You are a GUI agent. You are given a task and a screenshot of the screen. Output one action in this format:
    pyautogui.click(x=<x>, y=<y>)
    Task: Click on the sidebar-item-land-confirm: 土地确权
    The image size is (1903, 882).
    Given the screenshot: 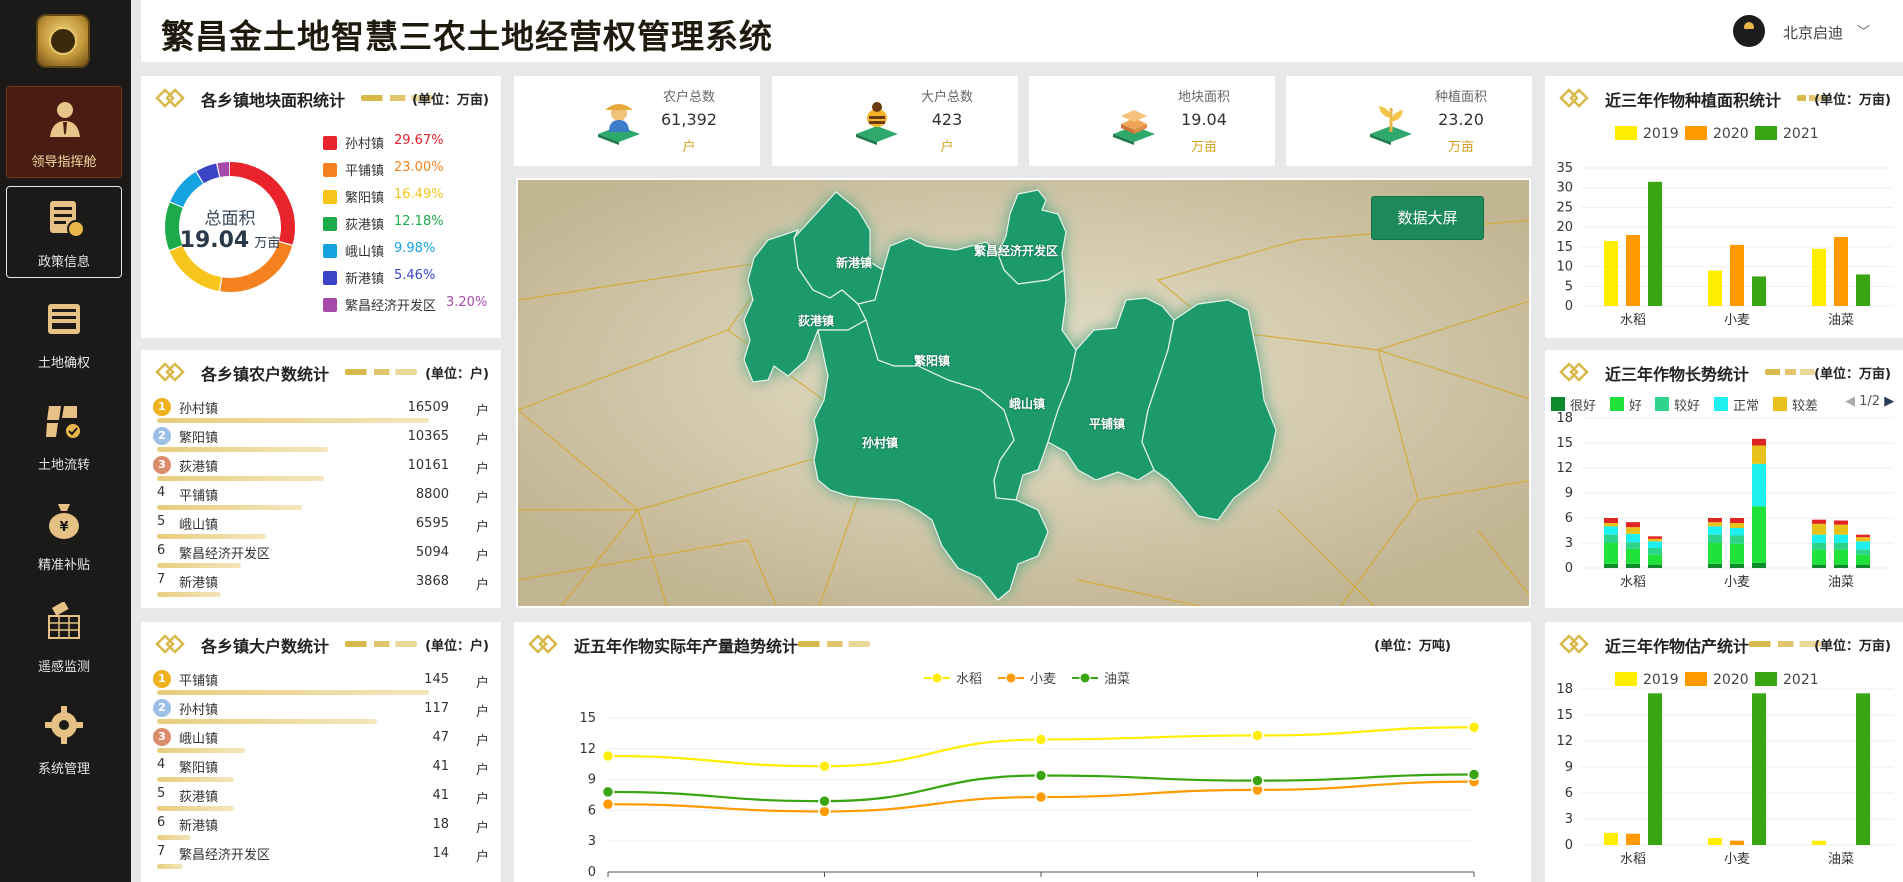 What is the action you would take?
    pyautogui.click(x=64, y=334)
    